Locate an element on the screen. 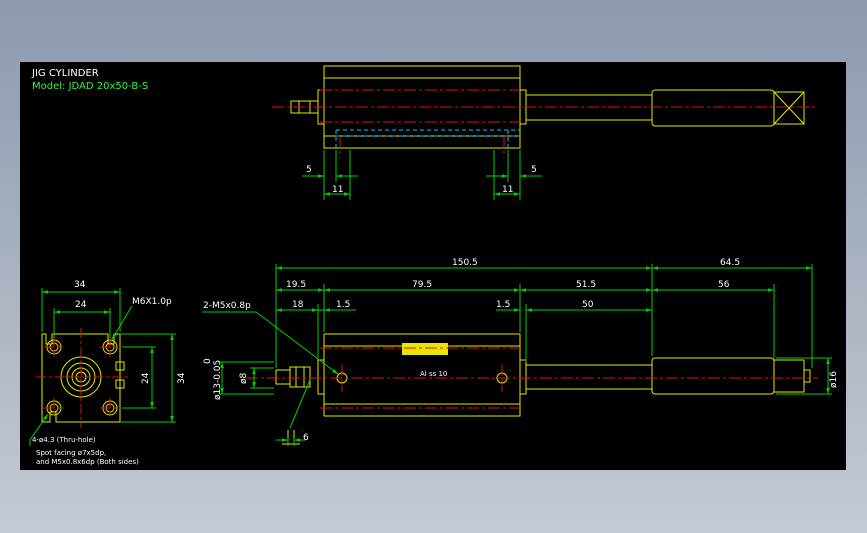 The image size is (867, 533). dim-ext-dia: ø16 is located at coordinates (834, 379).